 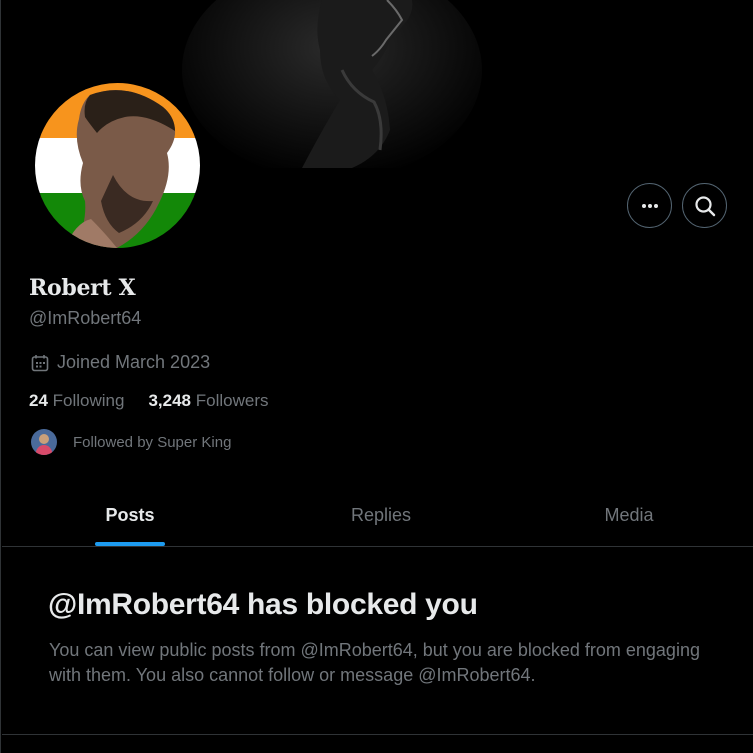 What do you see at coordinates (82, 288) in the screenshot?
I see `display-name: Robert X` at bounding box center [82, 288].